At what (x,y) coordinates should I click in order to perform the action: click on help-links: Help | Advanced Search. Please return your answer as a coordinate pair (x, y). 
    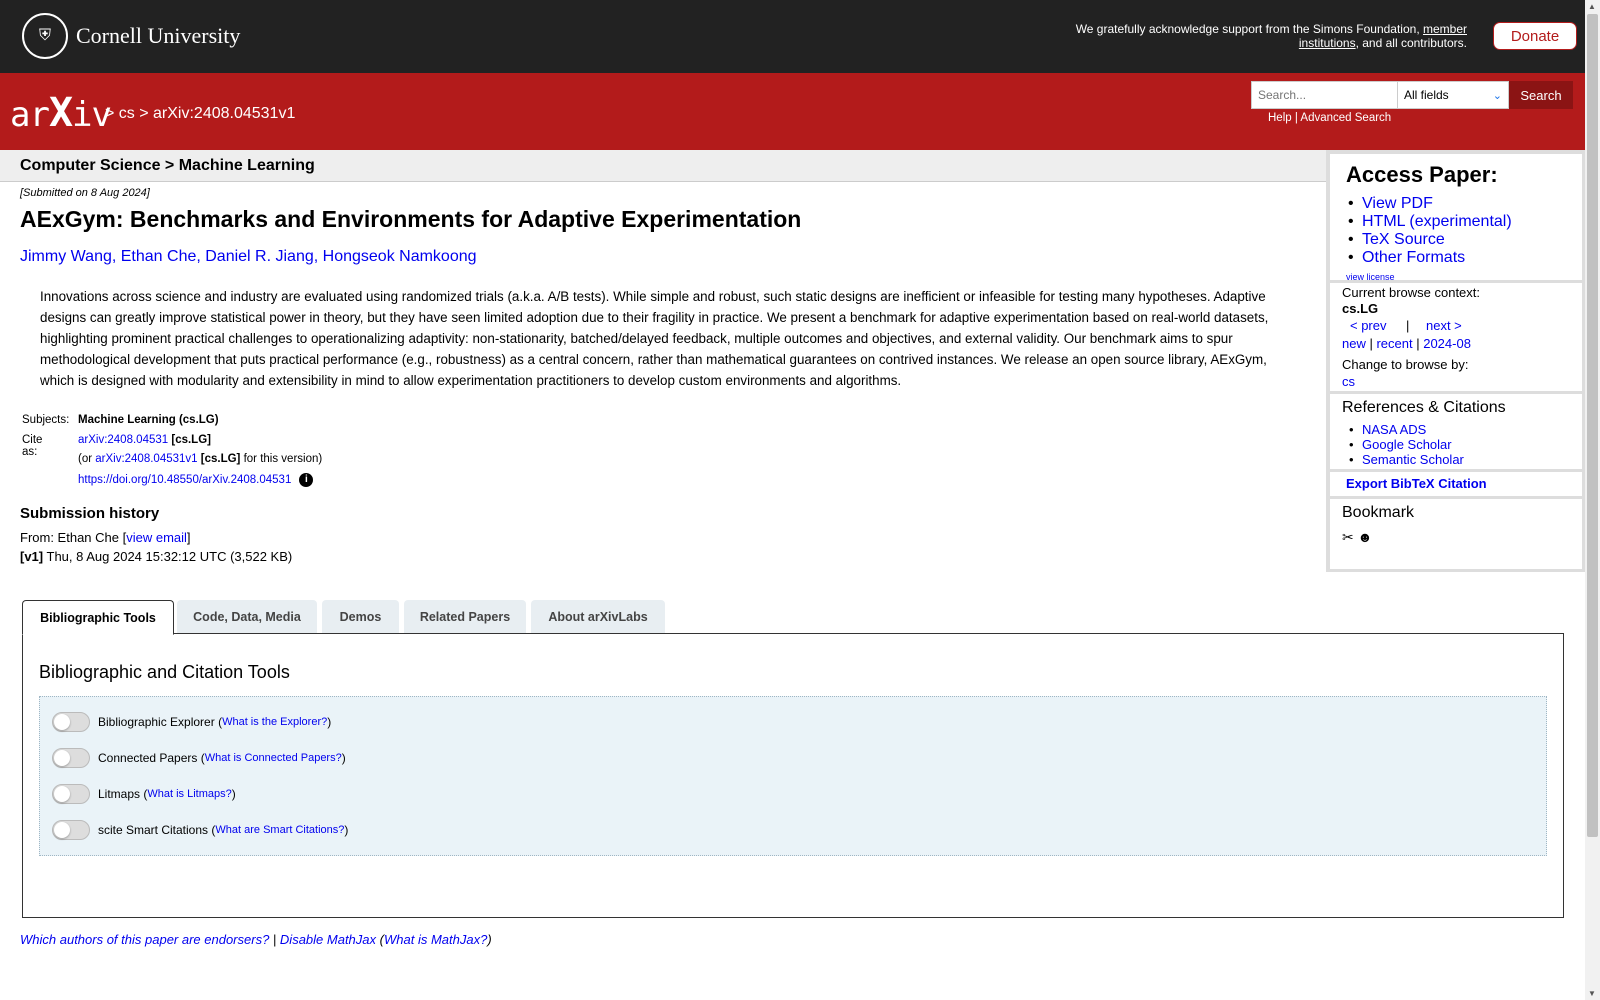
    Looking at the image, I should click on (1330, 118).